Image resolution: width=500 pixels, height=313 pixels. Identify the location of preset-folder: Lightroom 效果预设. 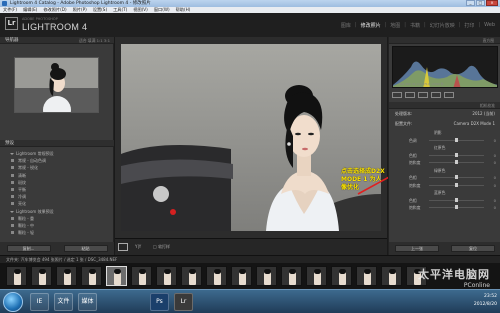
(62, 211).